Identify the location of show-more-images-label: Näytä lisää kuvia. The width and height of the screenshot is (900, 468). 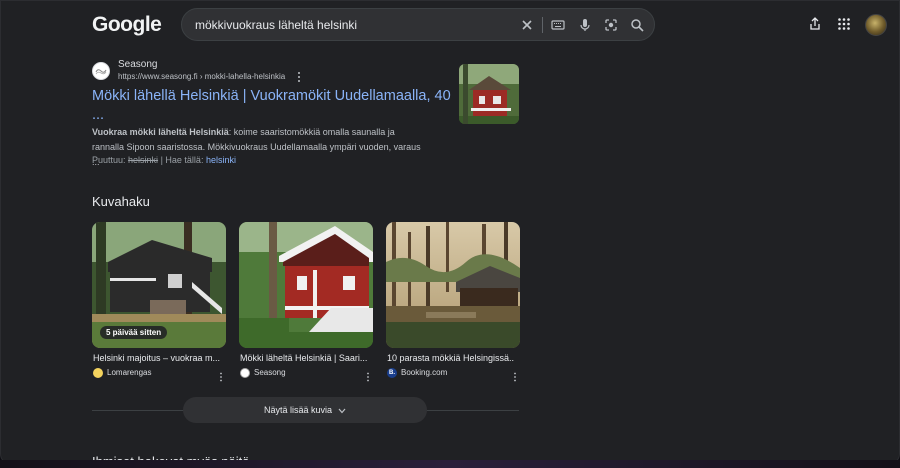
(298, 410).